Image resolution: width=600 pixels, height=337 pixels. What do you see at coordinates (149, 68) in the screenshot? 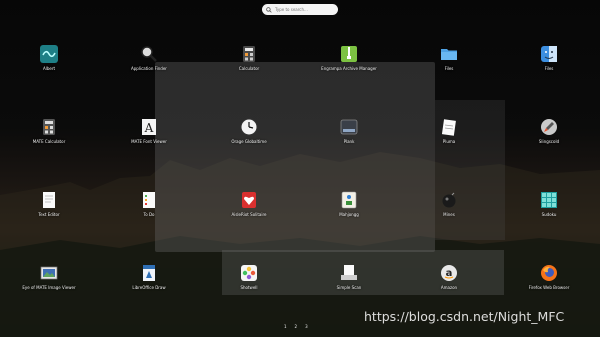
I see `app-label: Application Finder` at bounding box center [149, 68].